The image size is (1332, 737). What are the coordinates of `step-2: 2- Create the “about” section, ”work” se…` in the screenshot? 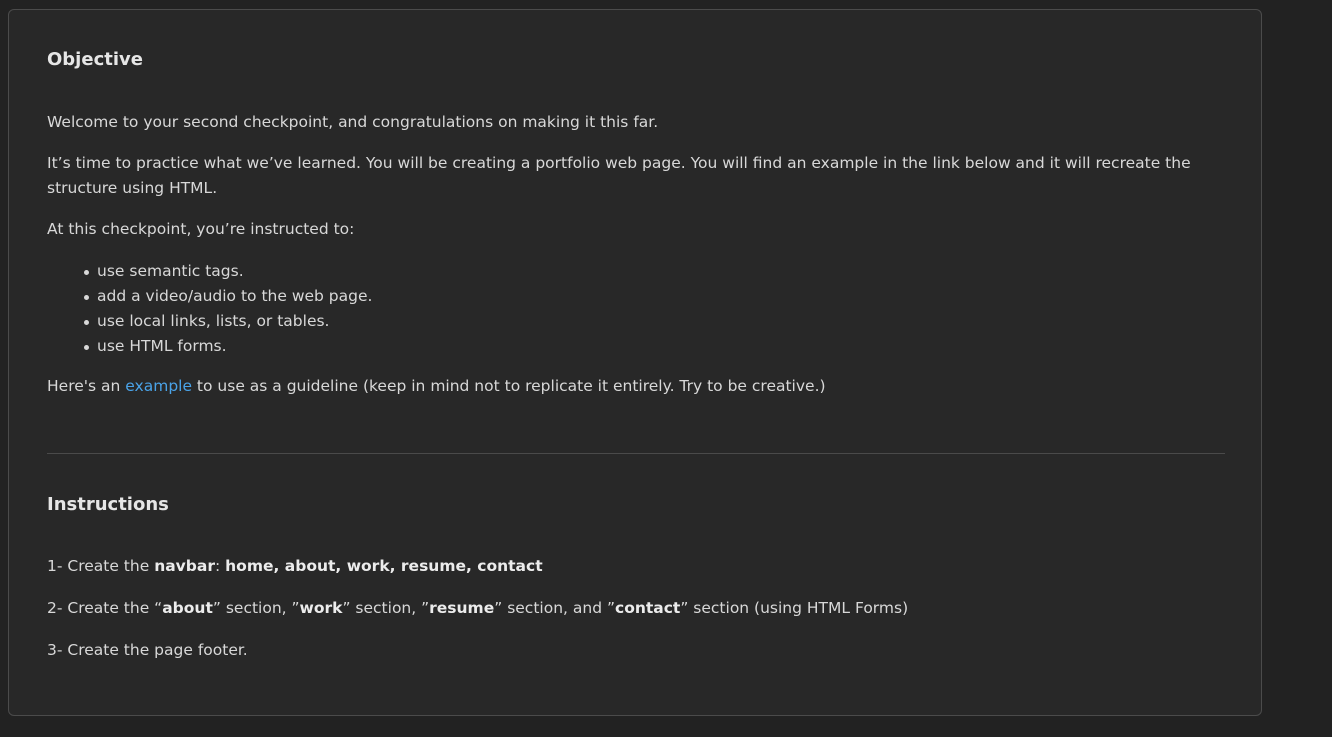 It's located at (637, 608).